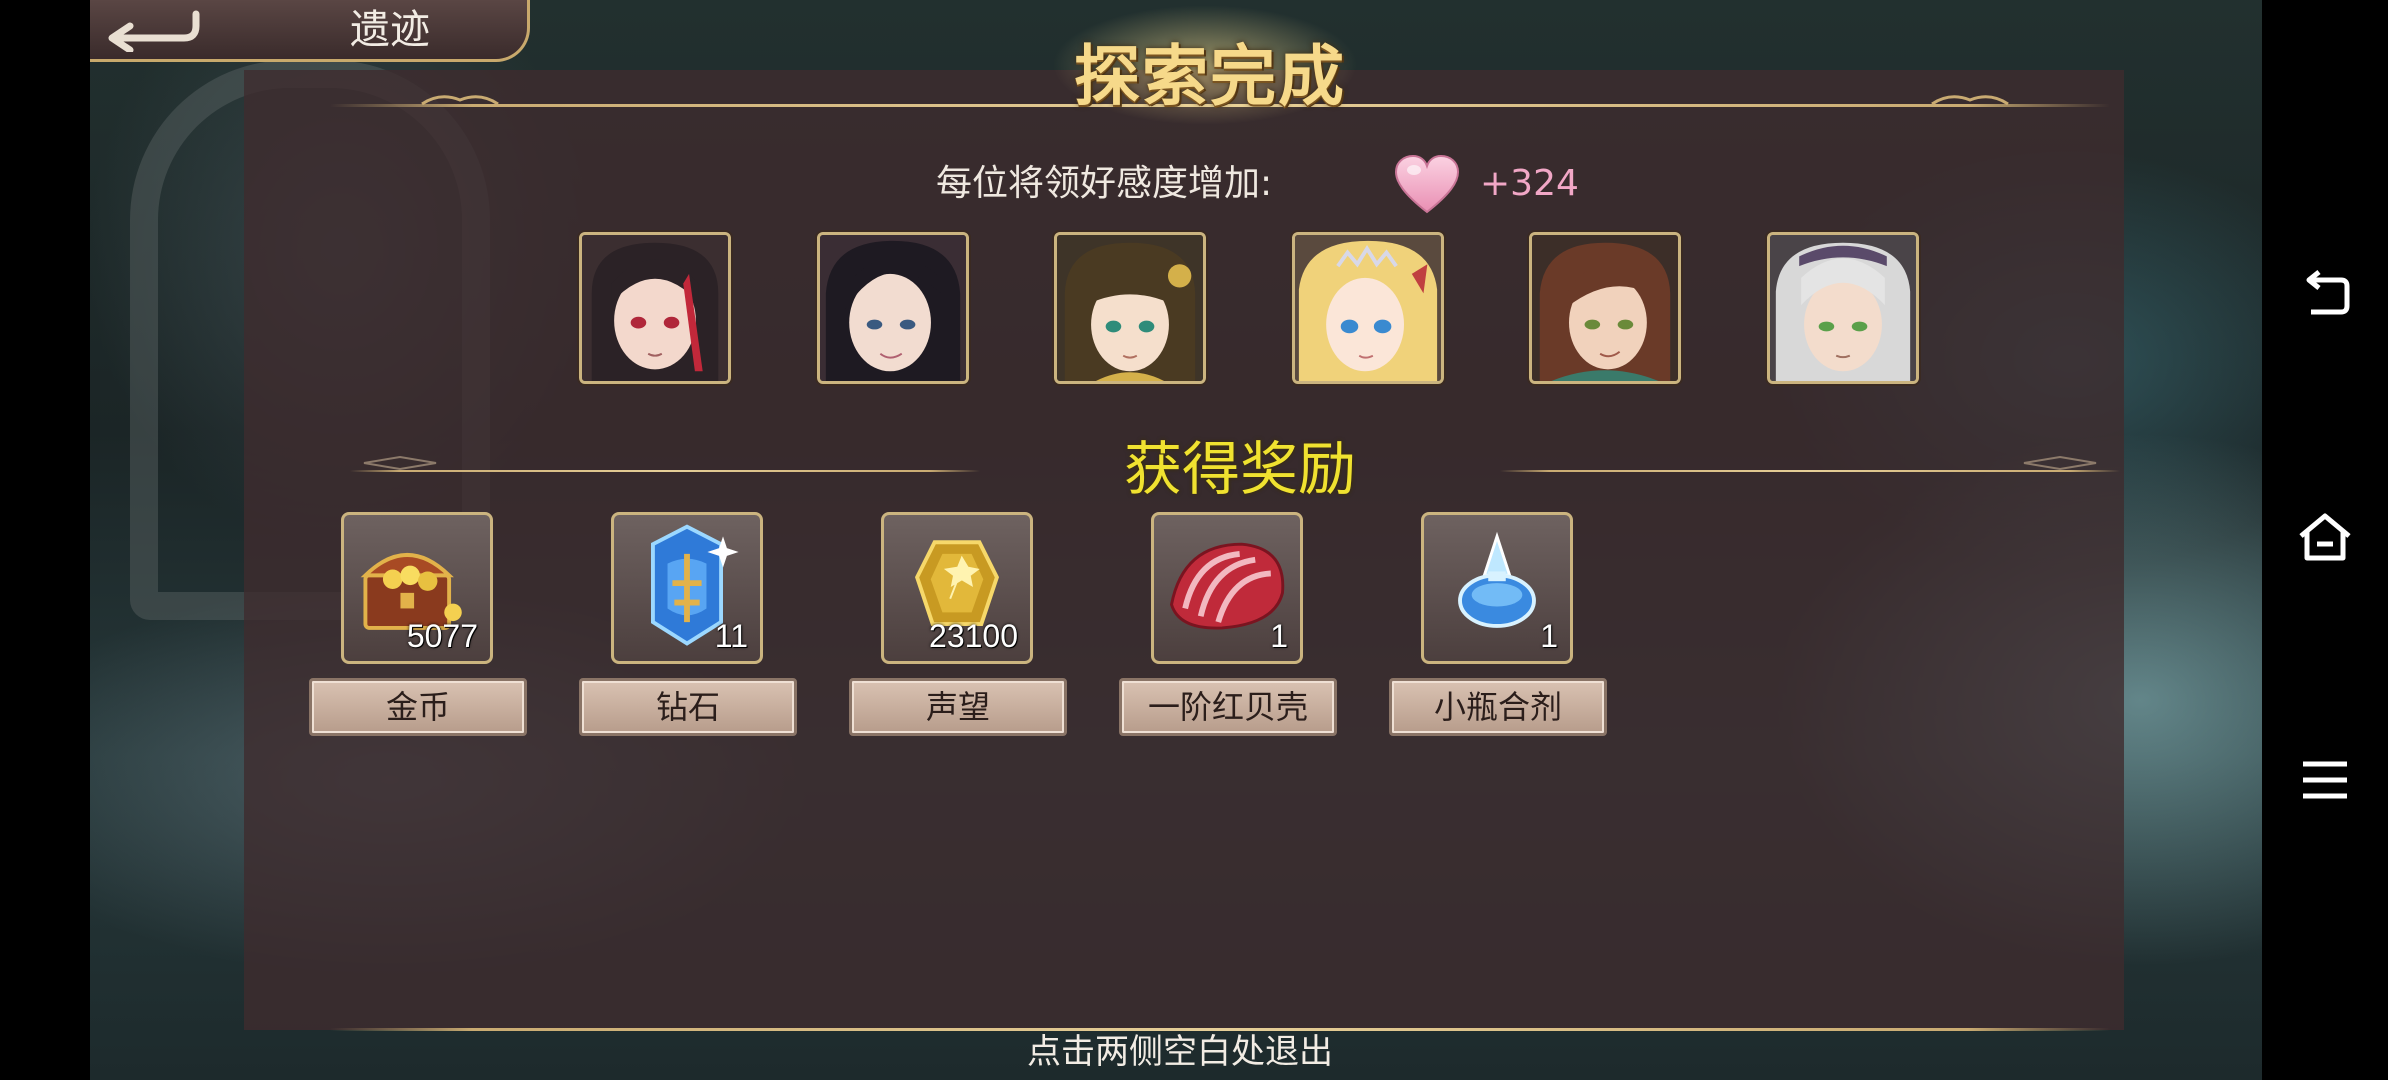 The width and height of the screenshot is (2388, 1080). Describe the element at coordinates (442, 636) in the screenshot. I see `reward-count: 5077` at that location.